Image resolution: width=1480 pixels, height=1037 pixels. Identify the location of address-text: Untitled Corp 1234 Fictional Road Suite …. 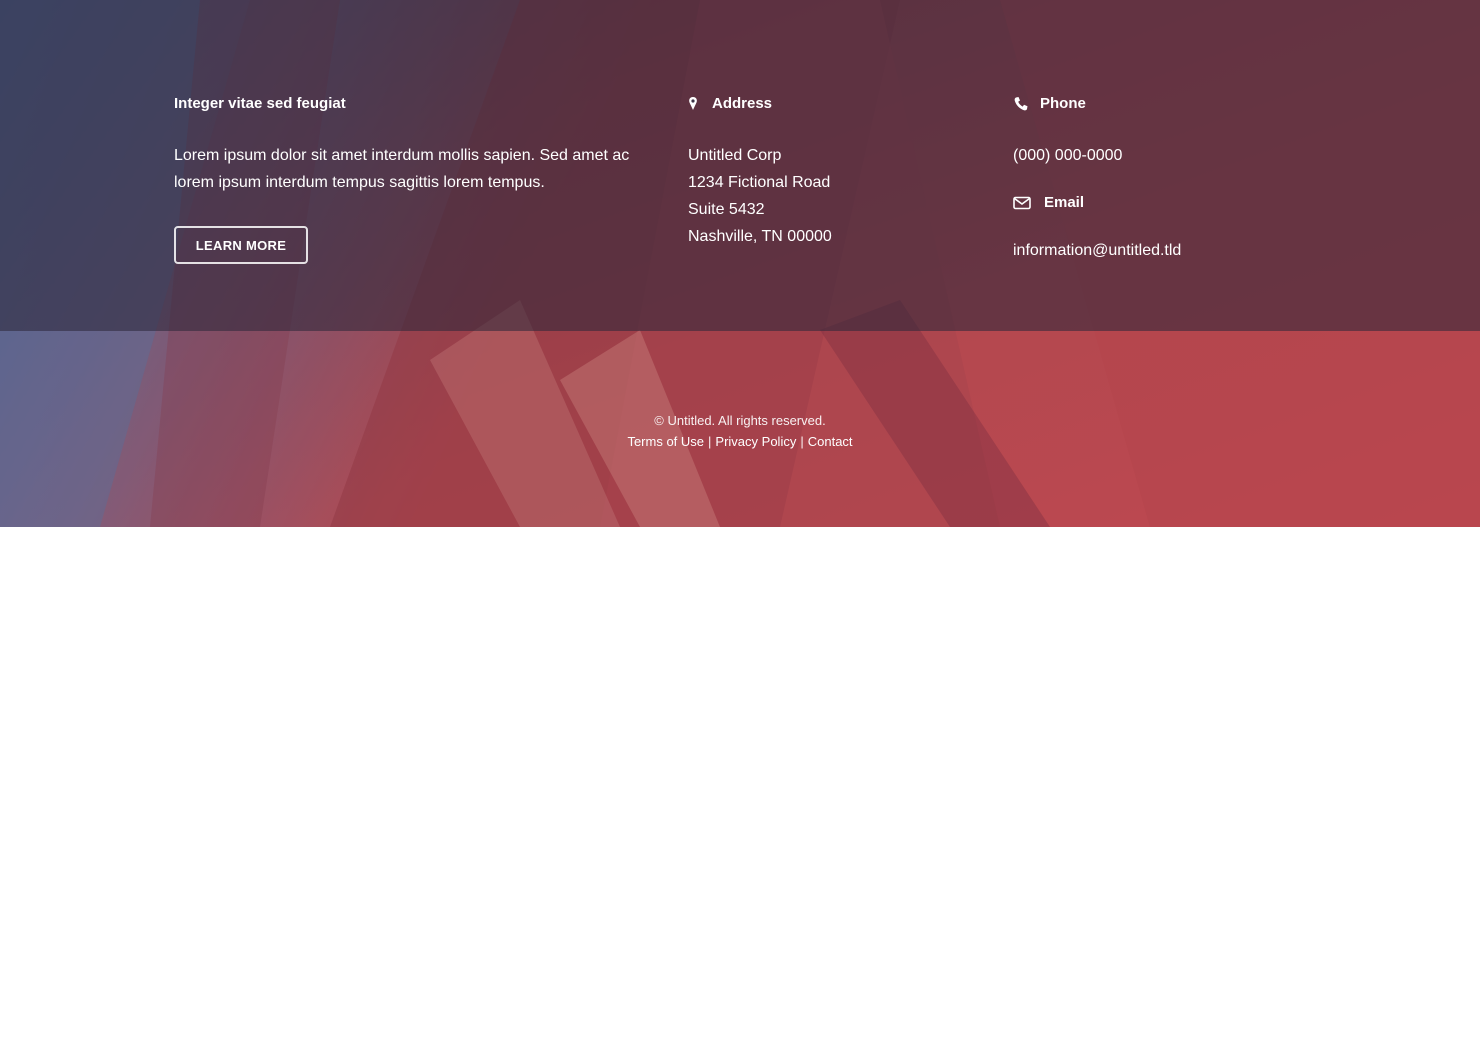
(838, 196).